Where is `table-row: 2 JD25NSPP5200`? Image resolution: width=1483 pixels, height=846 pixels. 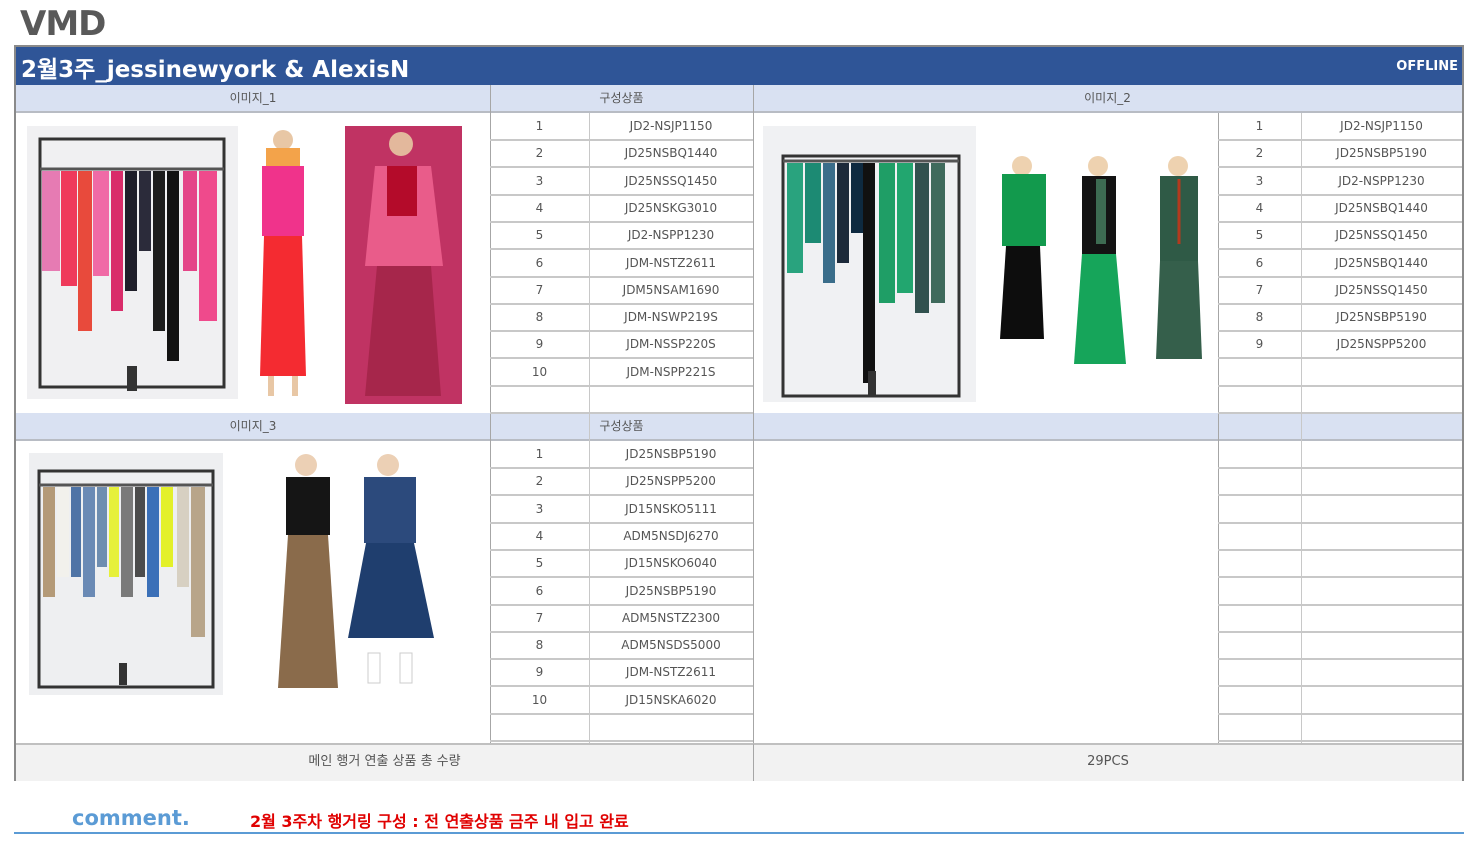
table-row: 2 JD25NSPP5200 is located at coordinates (621, 483).